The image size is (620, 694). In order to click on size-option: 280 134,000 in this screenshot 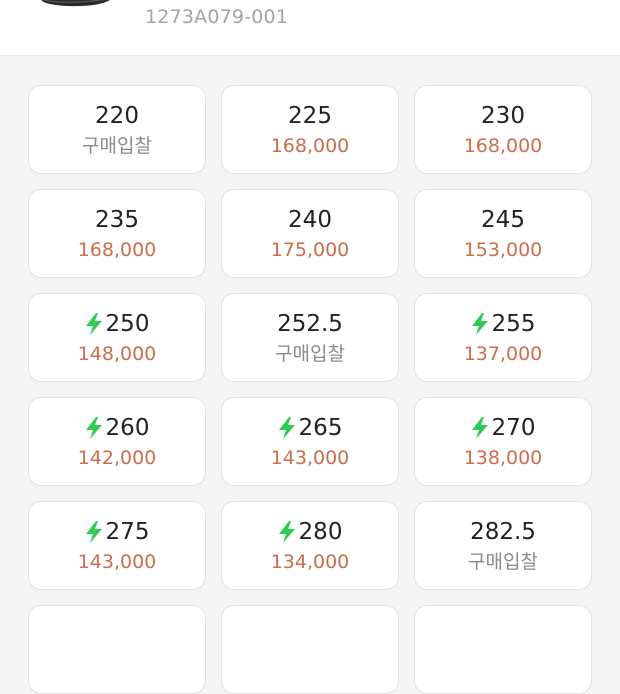, I will do `click(310, 545)`.